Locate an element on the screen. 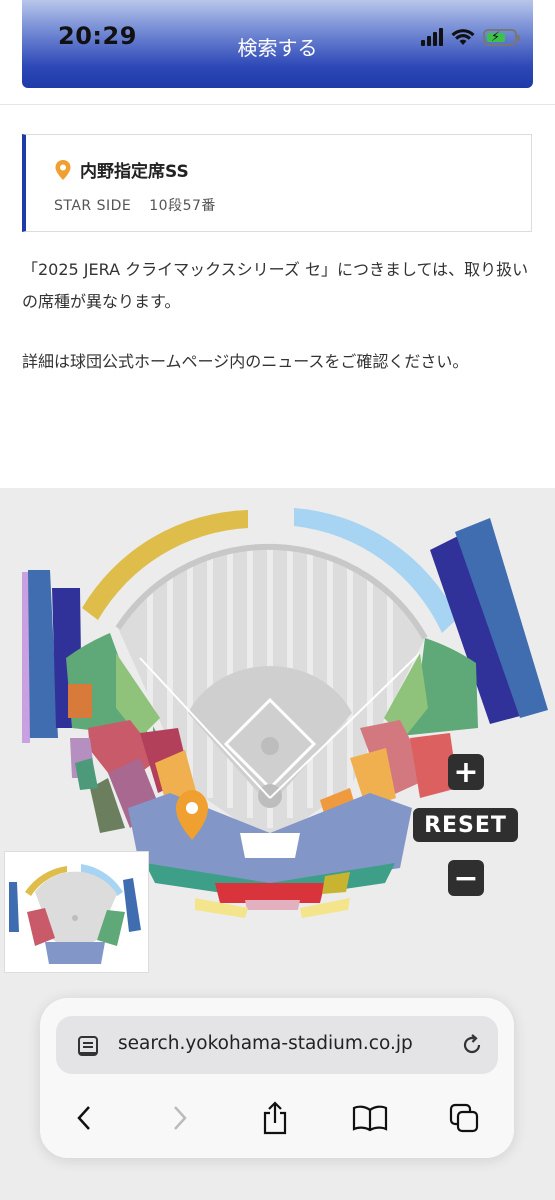  zoom-out-button: − is located at coordinates (466, 878).